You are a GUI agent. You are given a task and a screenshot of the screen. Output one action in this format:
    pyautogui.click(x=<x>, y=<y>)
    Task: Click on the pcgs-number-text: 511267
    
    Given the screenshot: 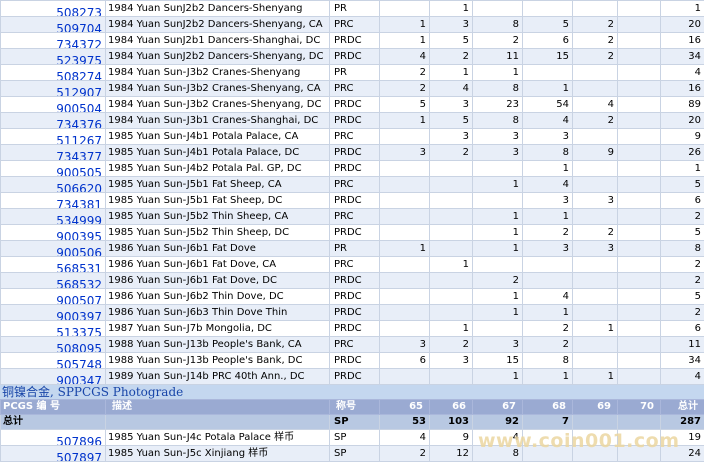 What is the action you would take?
    pyautogui.click(x=79, y=139)
    